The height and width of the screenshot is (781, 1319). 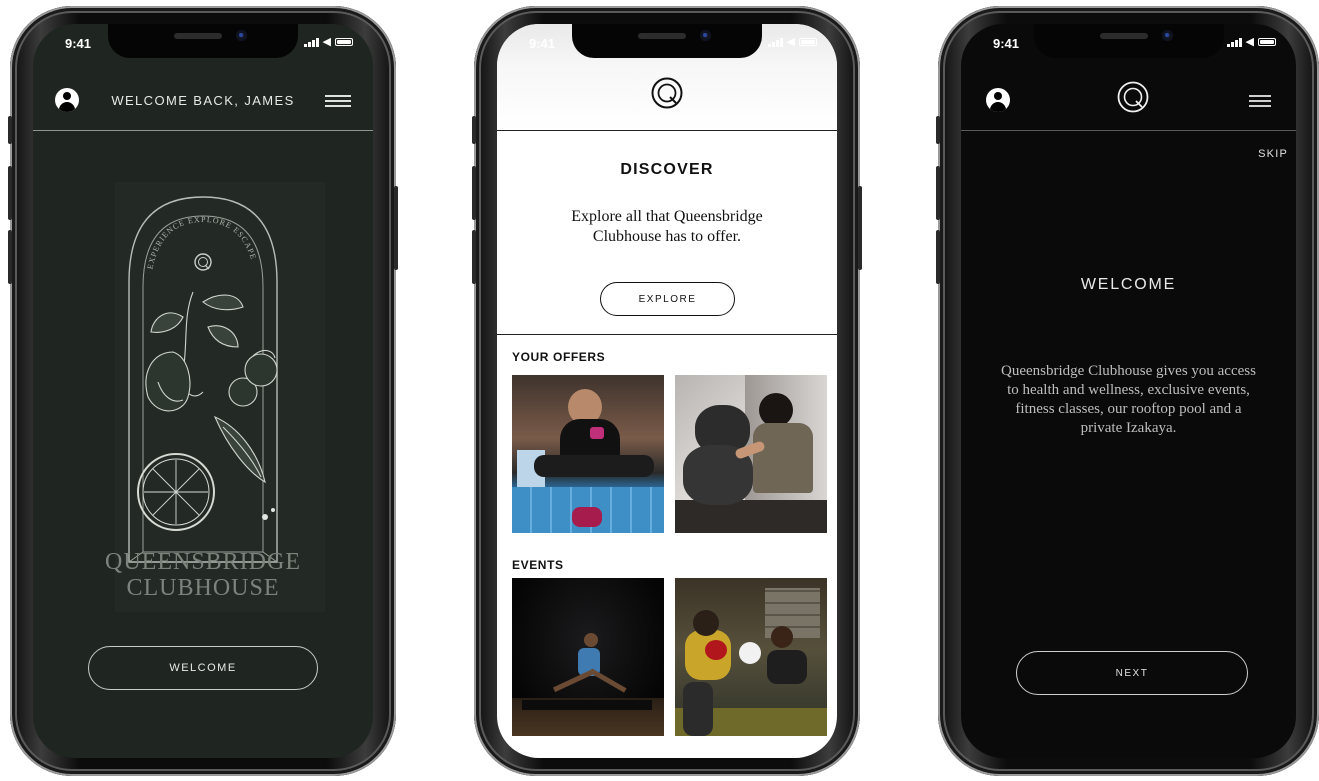 What do you see at coordinates (667, 169) in the screenshot?
I see `discover-title: DISCOVER` at bounding box center [667, 169].